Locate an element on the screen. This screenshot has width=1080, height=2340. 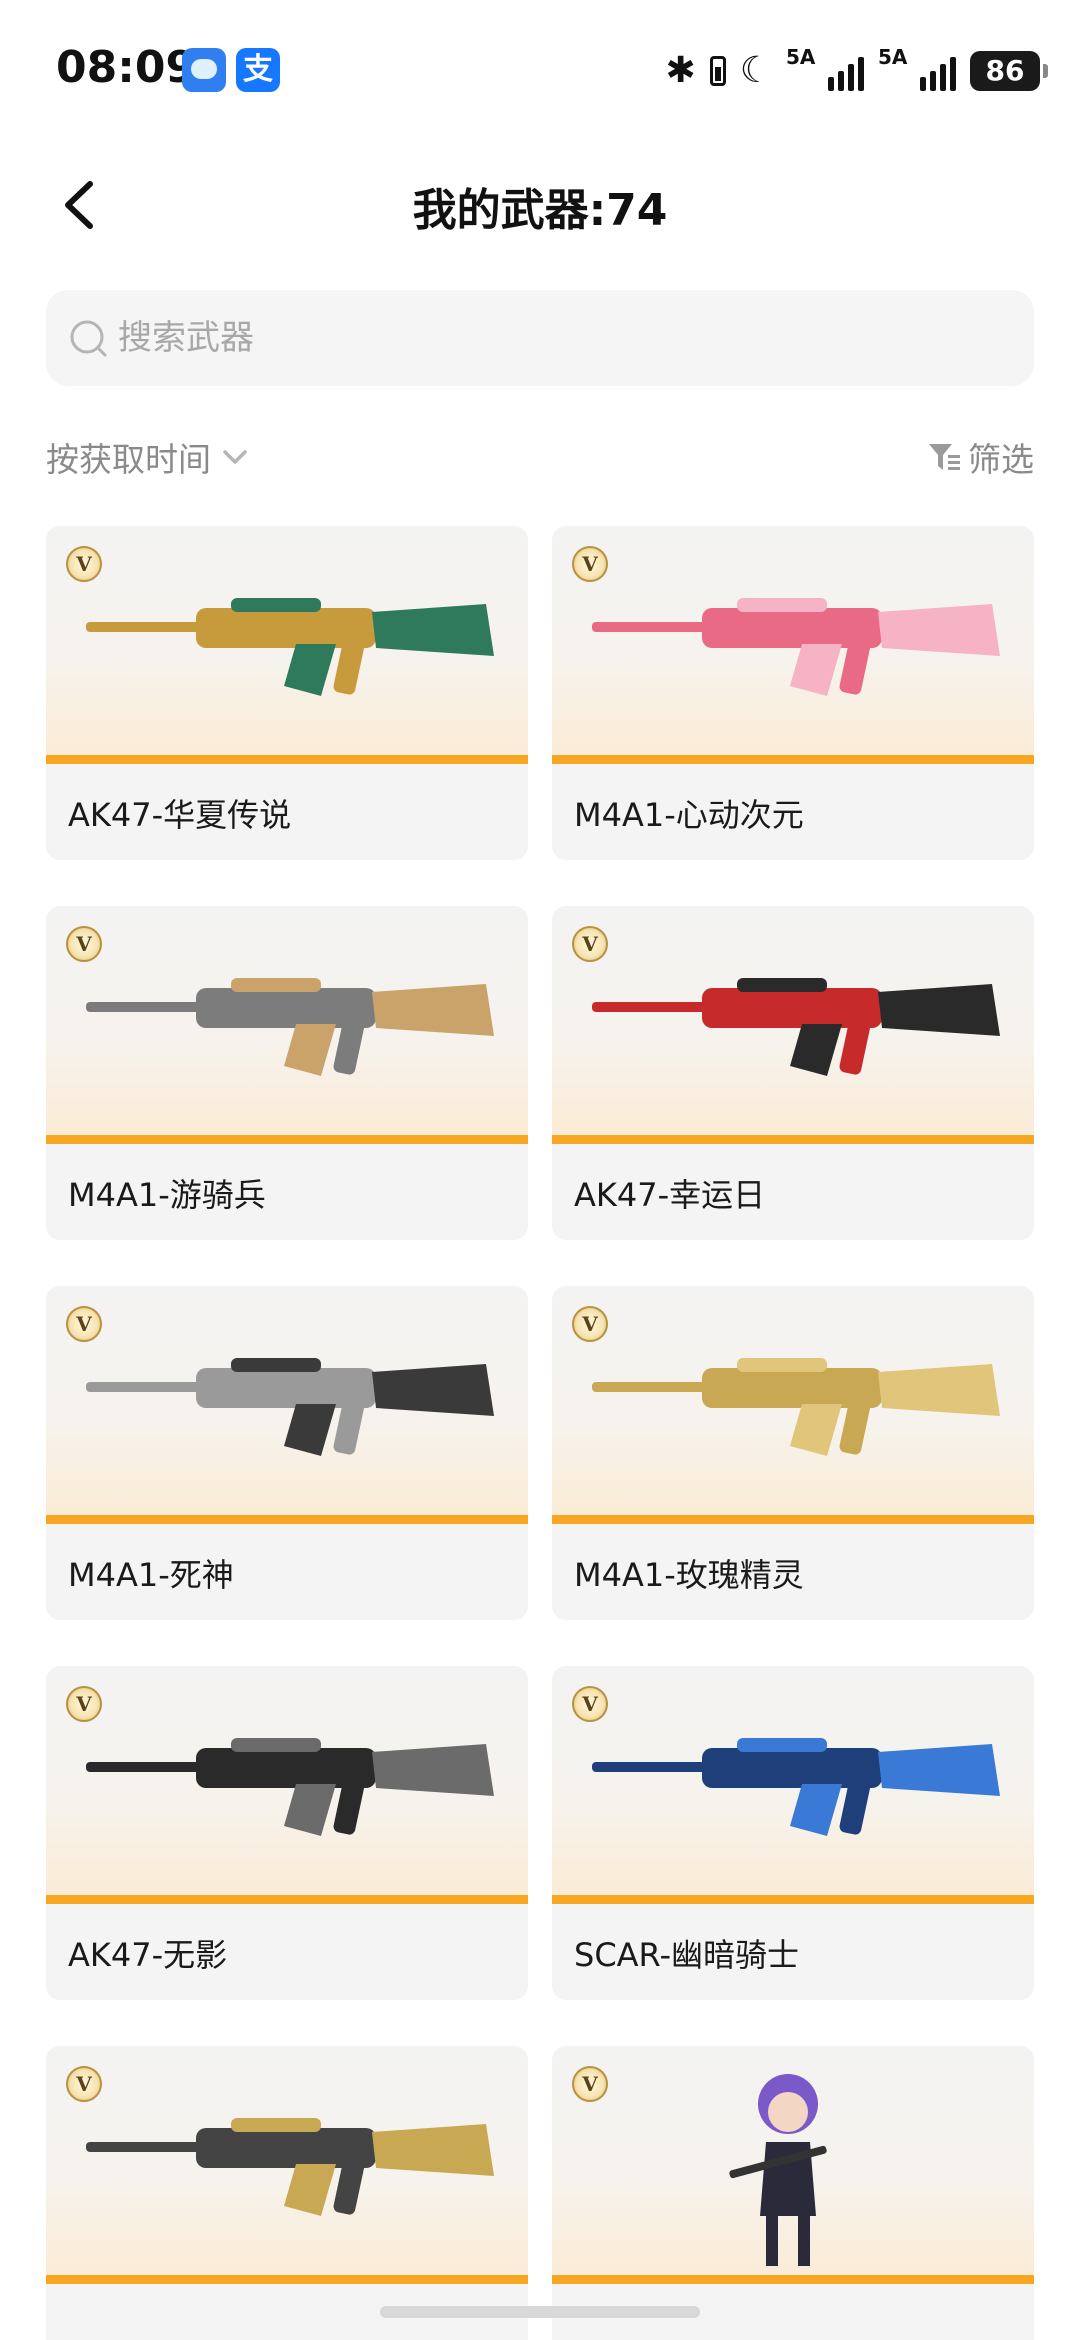
sort-label: 按获取时间 is located at coordinates (128, 459).